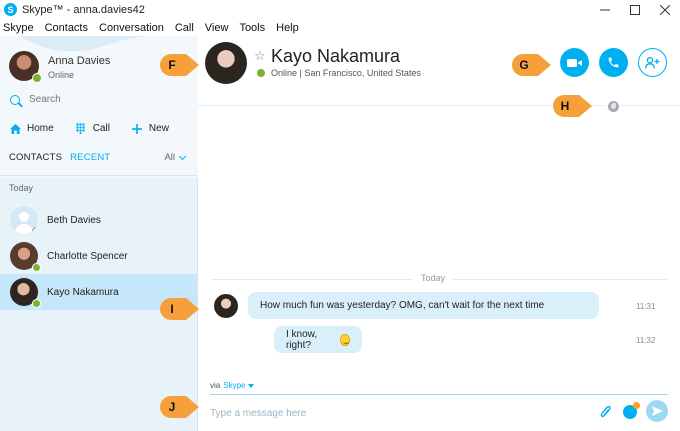 The height and width of the screenshot is (431, 680). I want to click on video-camera-icon, so click(574, 62).